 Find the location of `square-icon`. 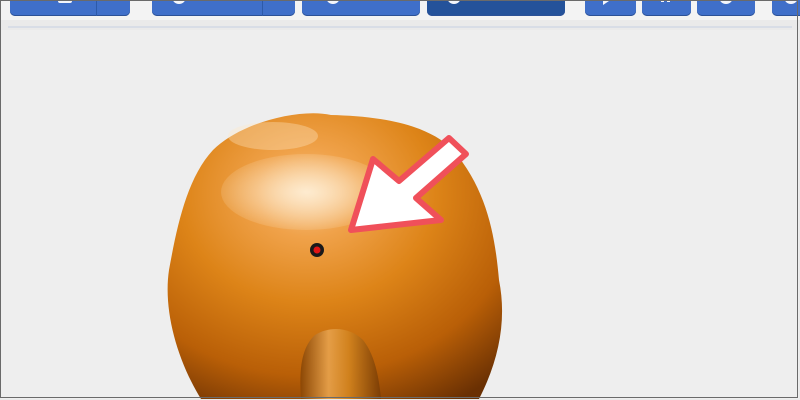

square-icon is located at coordinates (65, 1).